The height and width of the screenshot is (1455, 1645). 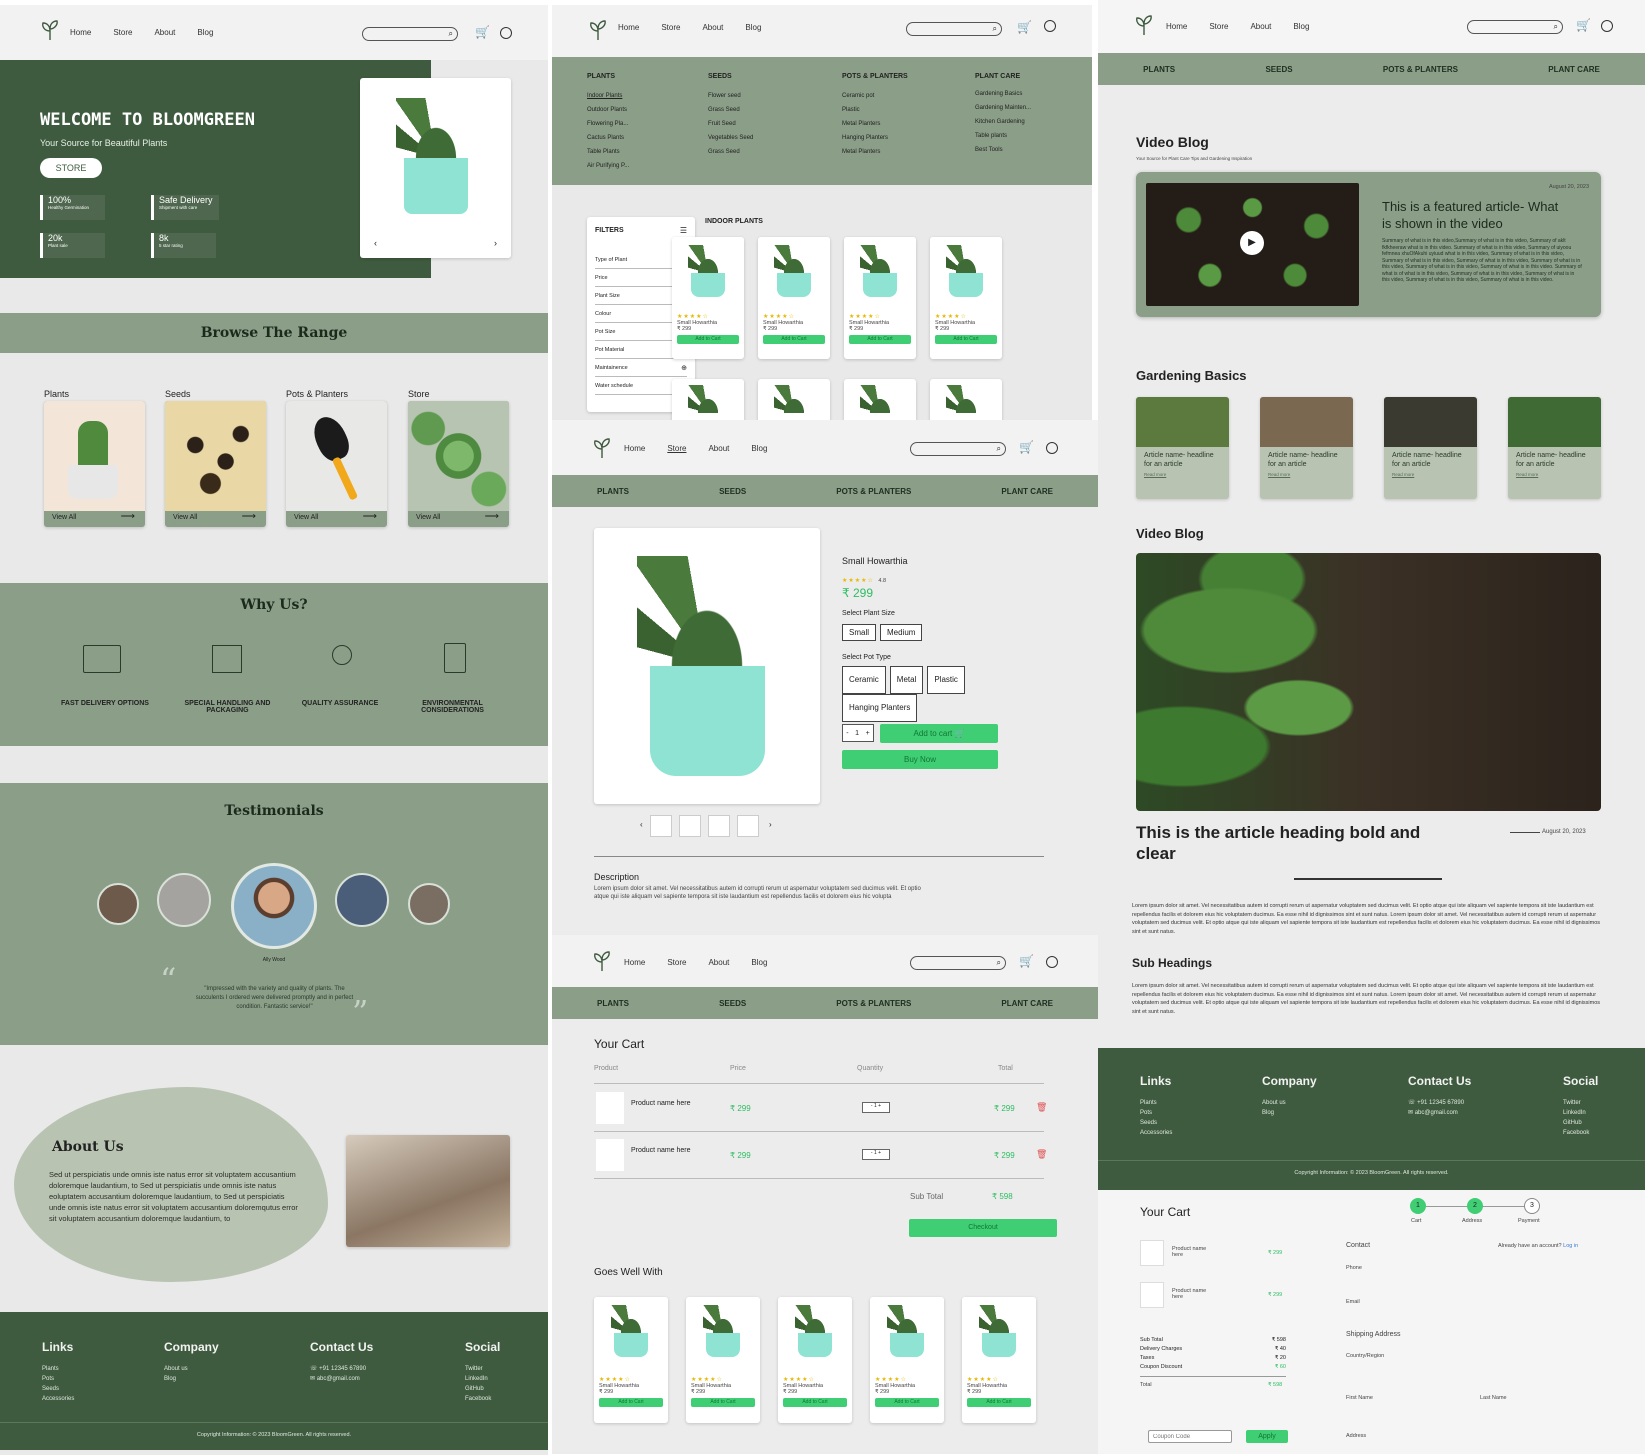 I want to click on menu-item: Kitchen Gardening, so click(x=1003, y=122).